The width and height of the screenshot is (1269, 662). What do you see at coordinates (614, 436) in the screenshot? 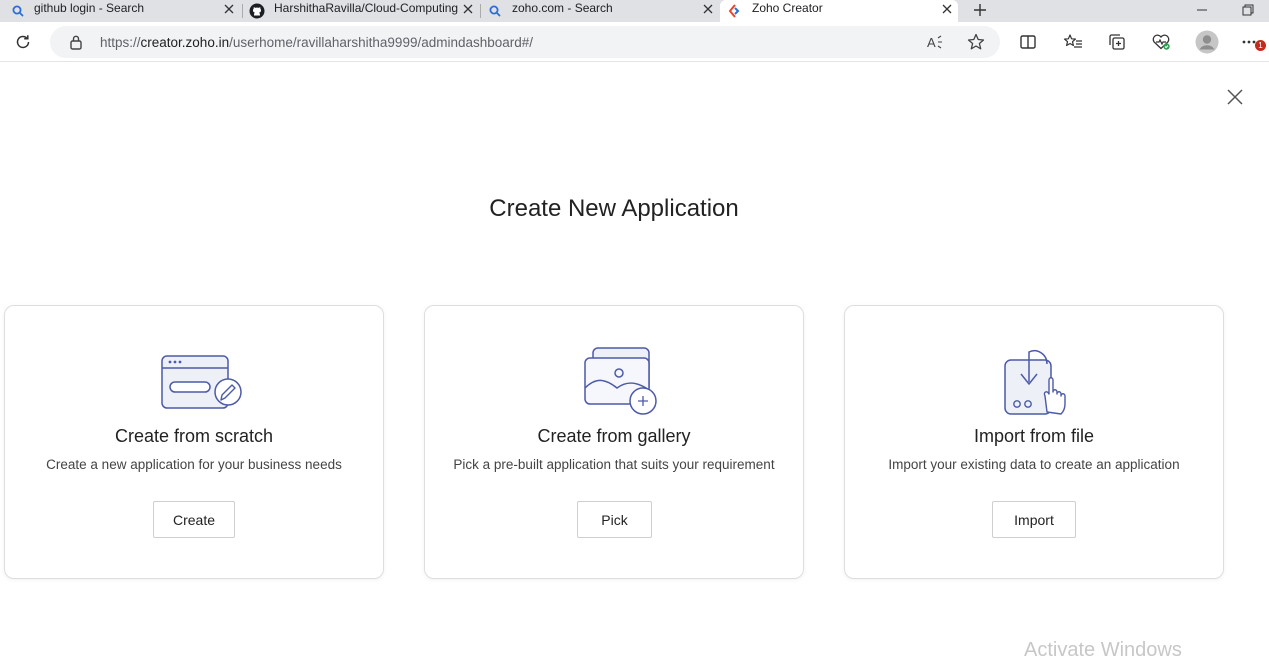
I see `card-title: Create from gallery` at bounding box center [614, 436].